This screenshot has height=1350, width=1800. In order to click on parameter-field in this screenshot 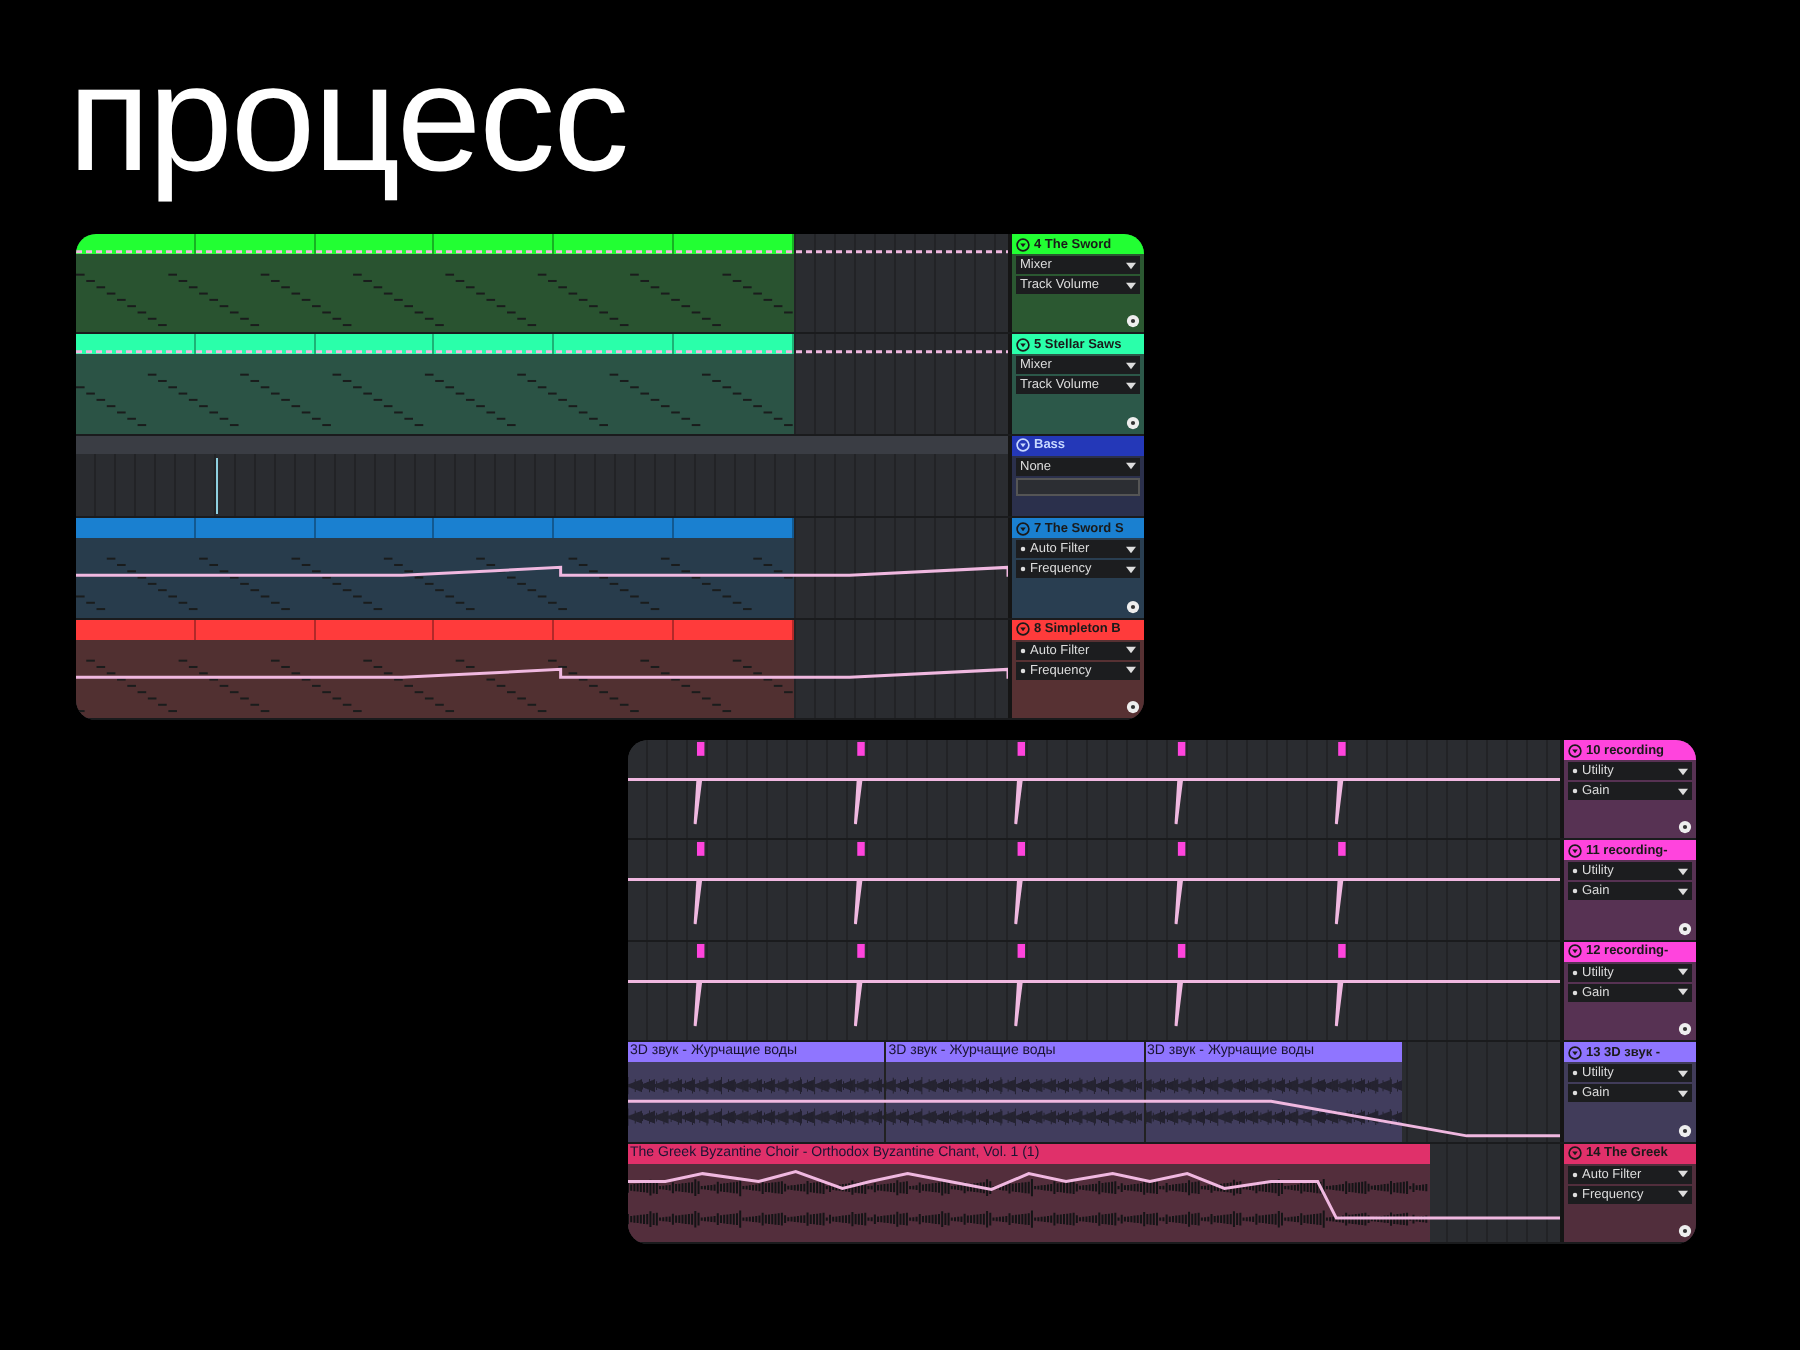, I will do `click(1078, 486)`.